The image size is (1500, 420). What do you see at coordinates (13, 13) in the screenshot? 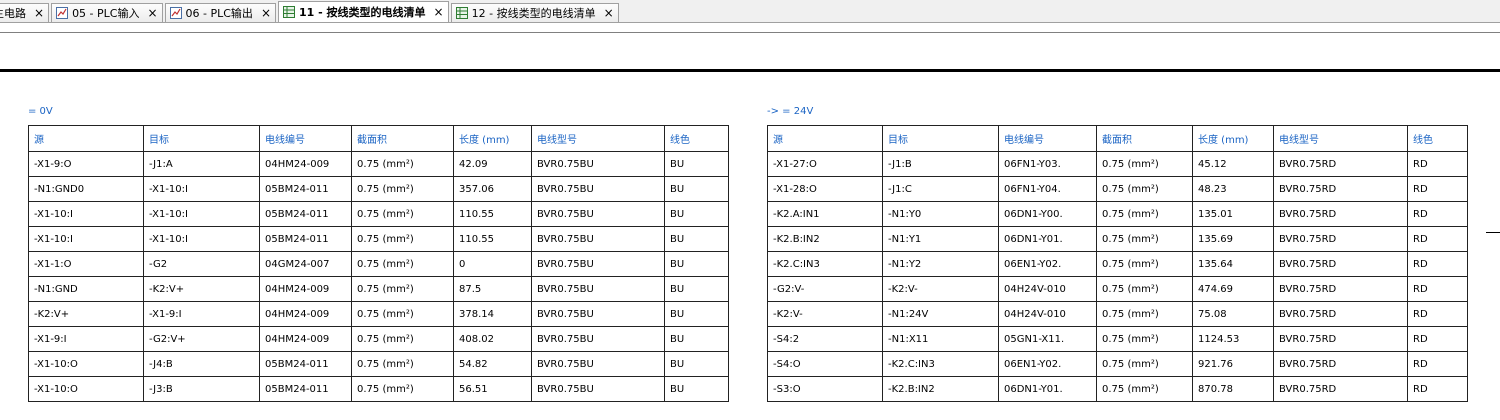
I see `tab-label: 主电路` at bounding box center [13, 13].